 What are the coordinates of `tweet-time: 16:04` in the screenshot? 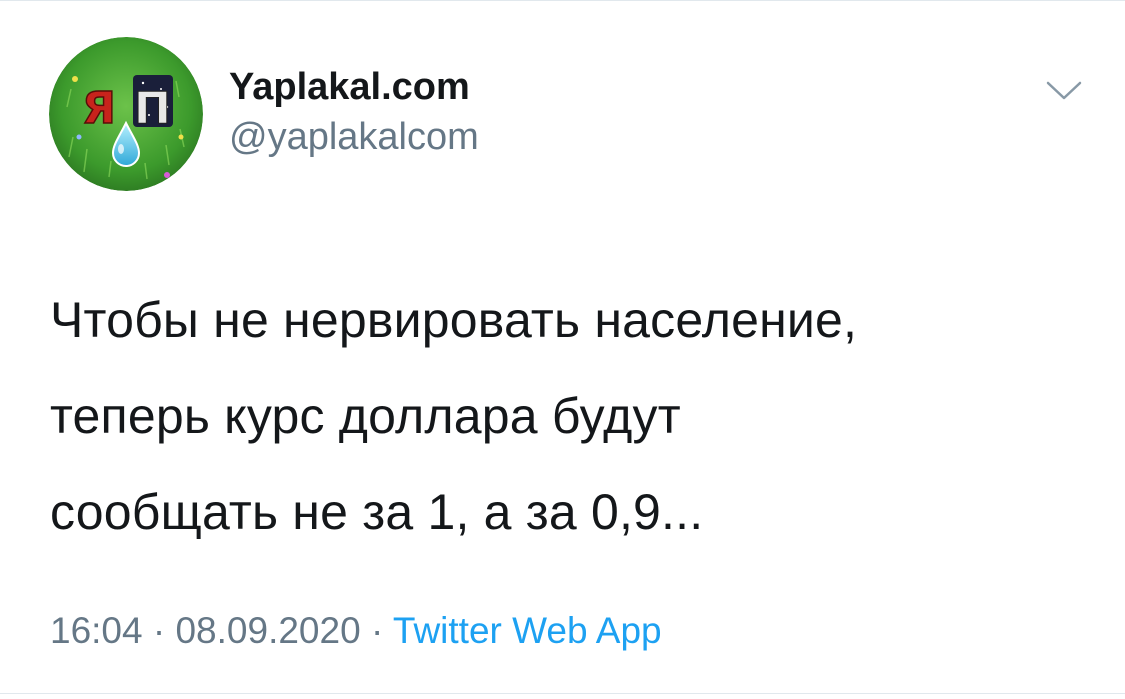 It's located at (96, 630).